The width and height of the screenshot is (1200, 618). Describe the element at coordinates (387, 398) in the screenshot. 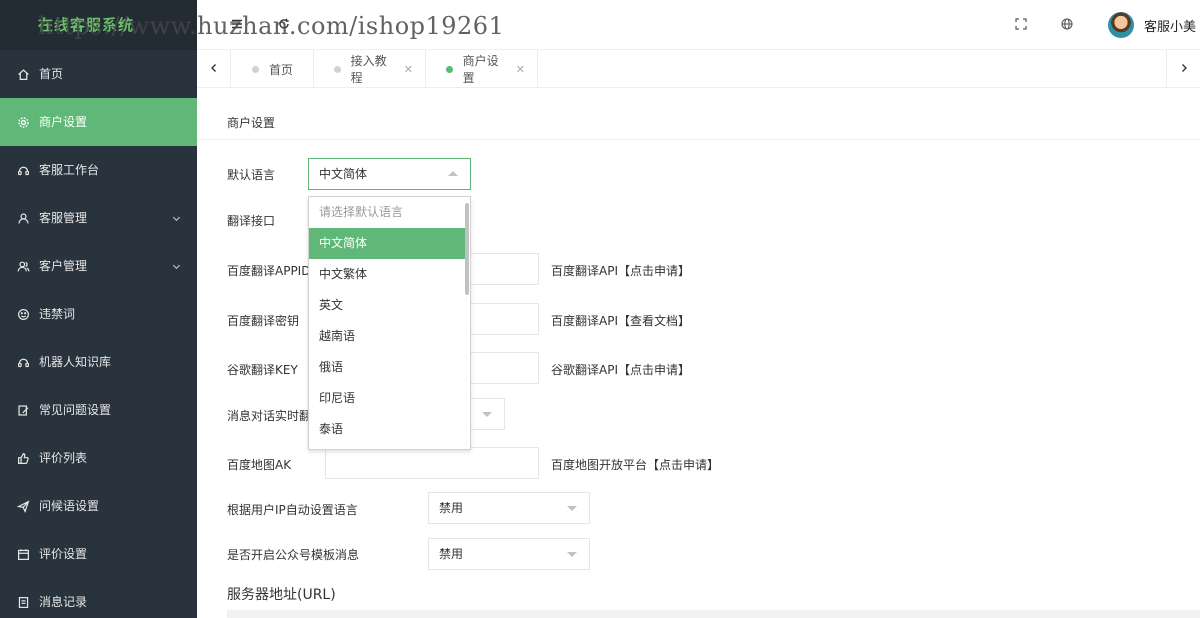

I see `dropdown-option: 印尼语` at that location.